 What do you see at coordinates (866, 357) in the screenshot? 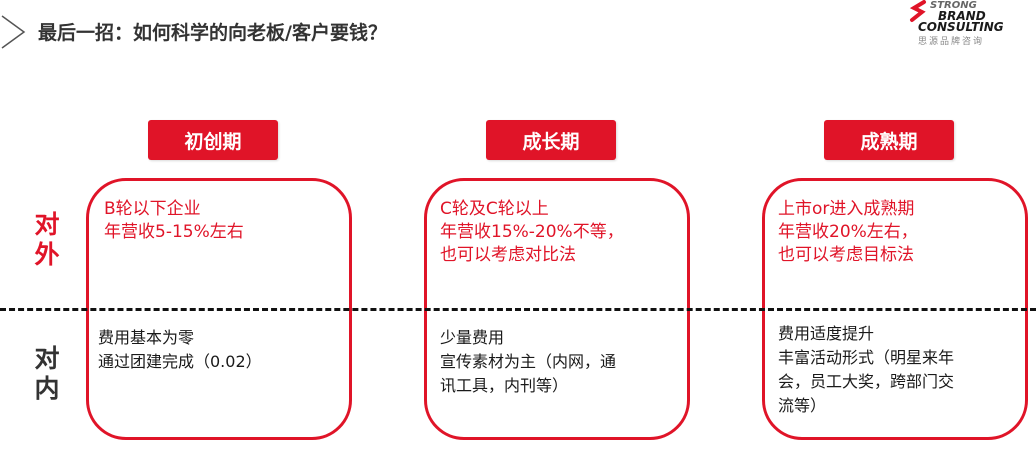
I see `text-line: 丰富活动形式（明星来年` at bounding box center [866, 357].